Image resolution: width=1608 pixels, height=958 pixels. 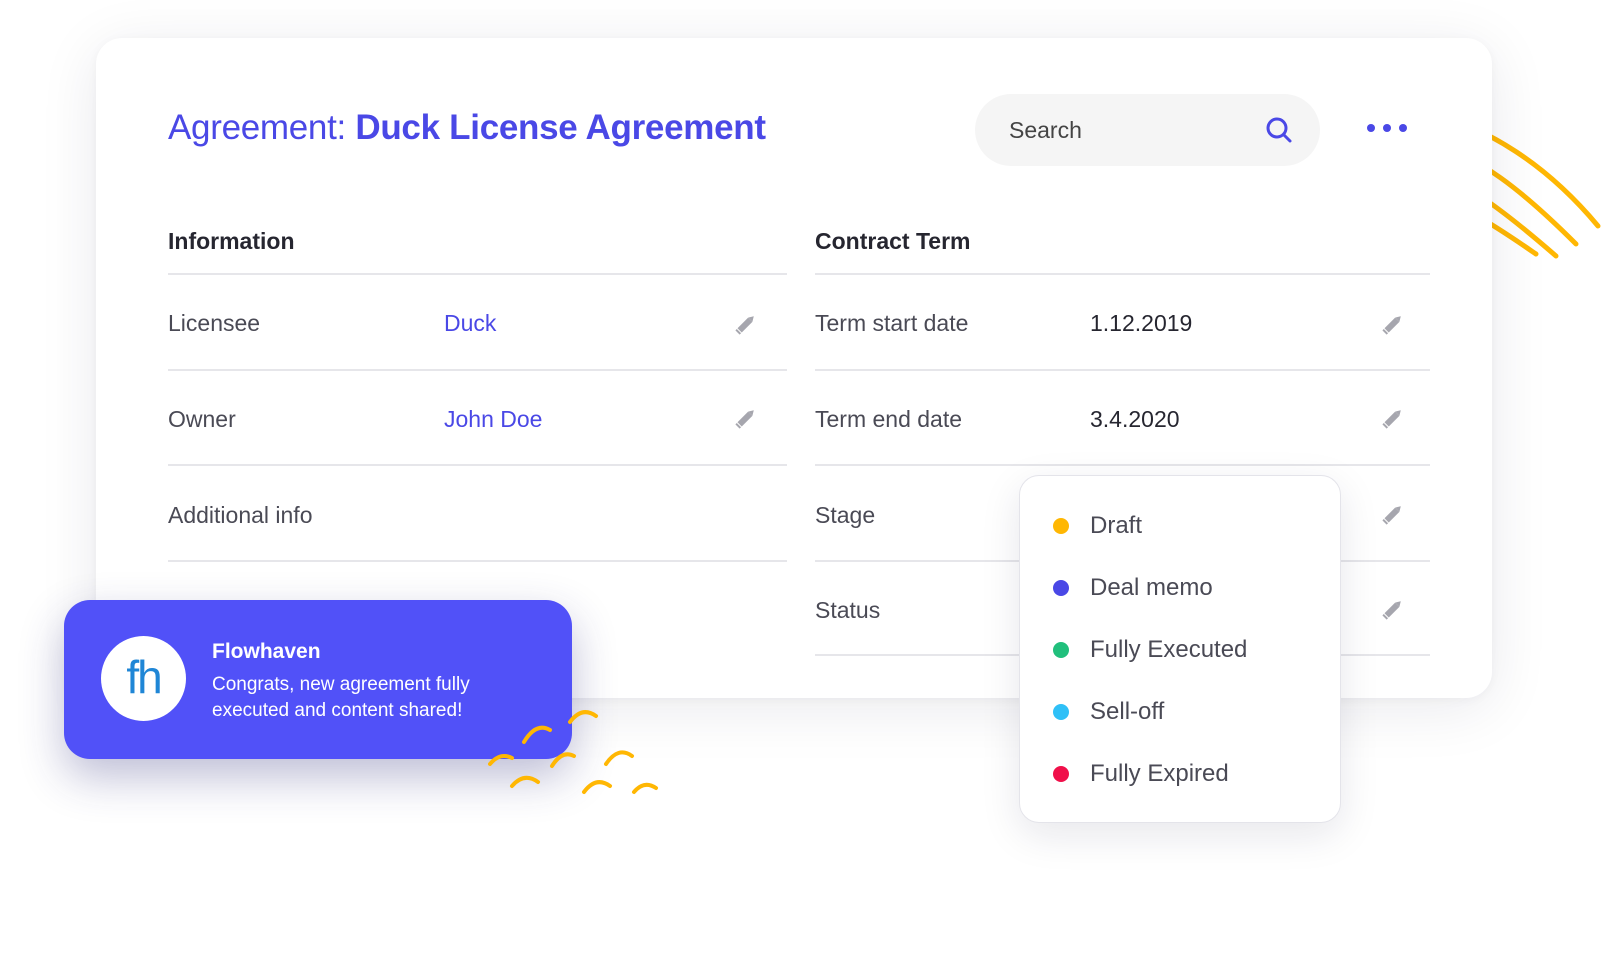 What do you see at coordinates (848, 610) in the screenshot?
I see `status-label: Status` at bounding box center [848, 610].